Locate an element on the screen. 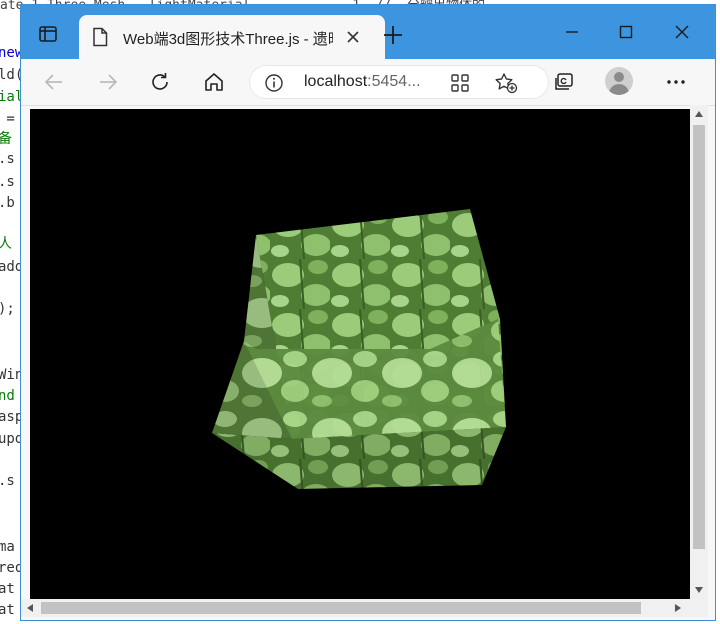  code-line: 人 is located at coordinates (6, 244).